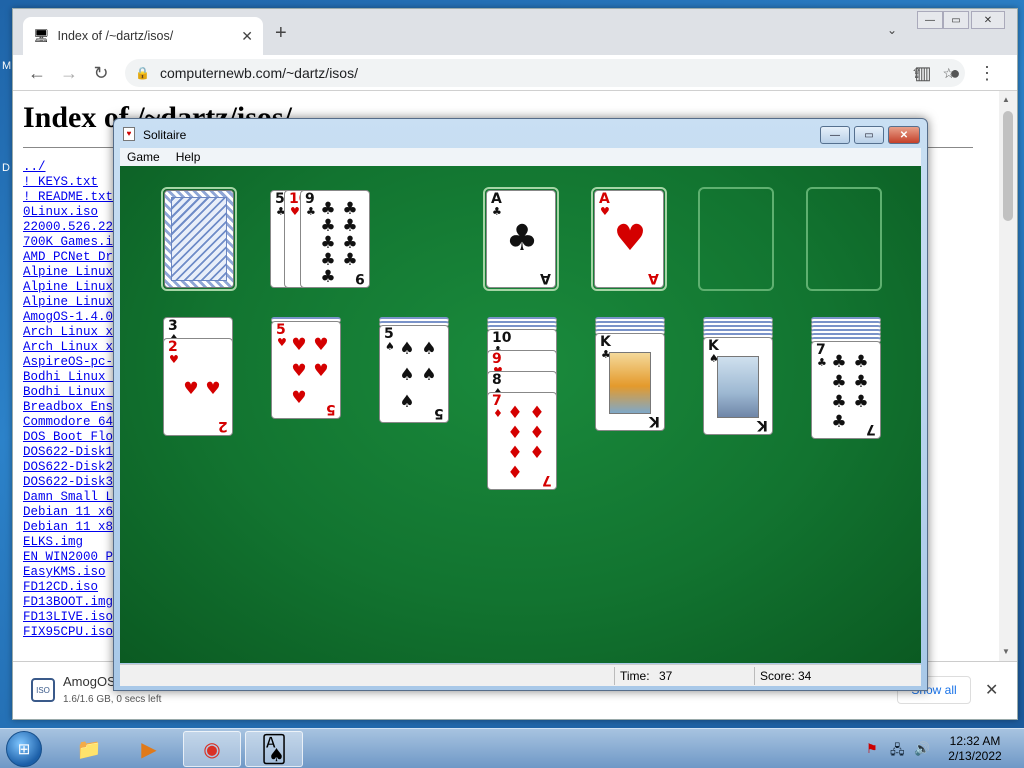 This screenshot has height=768, width=1024. Describe the element at coordinates (777, 676) in the screenshot. I see `score-label: Score:` at that location.